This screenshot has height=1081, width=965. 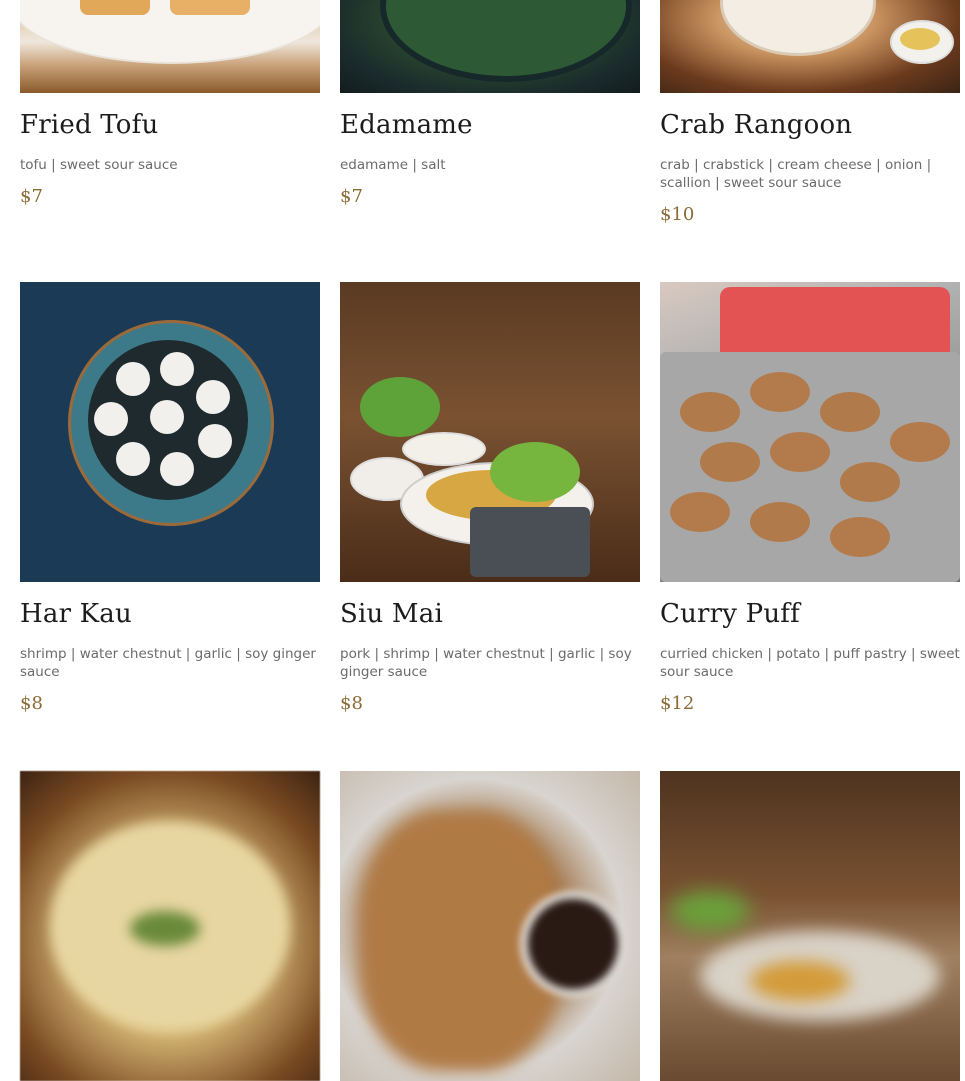 I want to click on item-description: edamame | salt, so click(x=393, y=165).